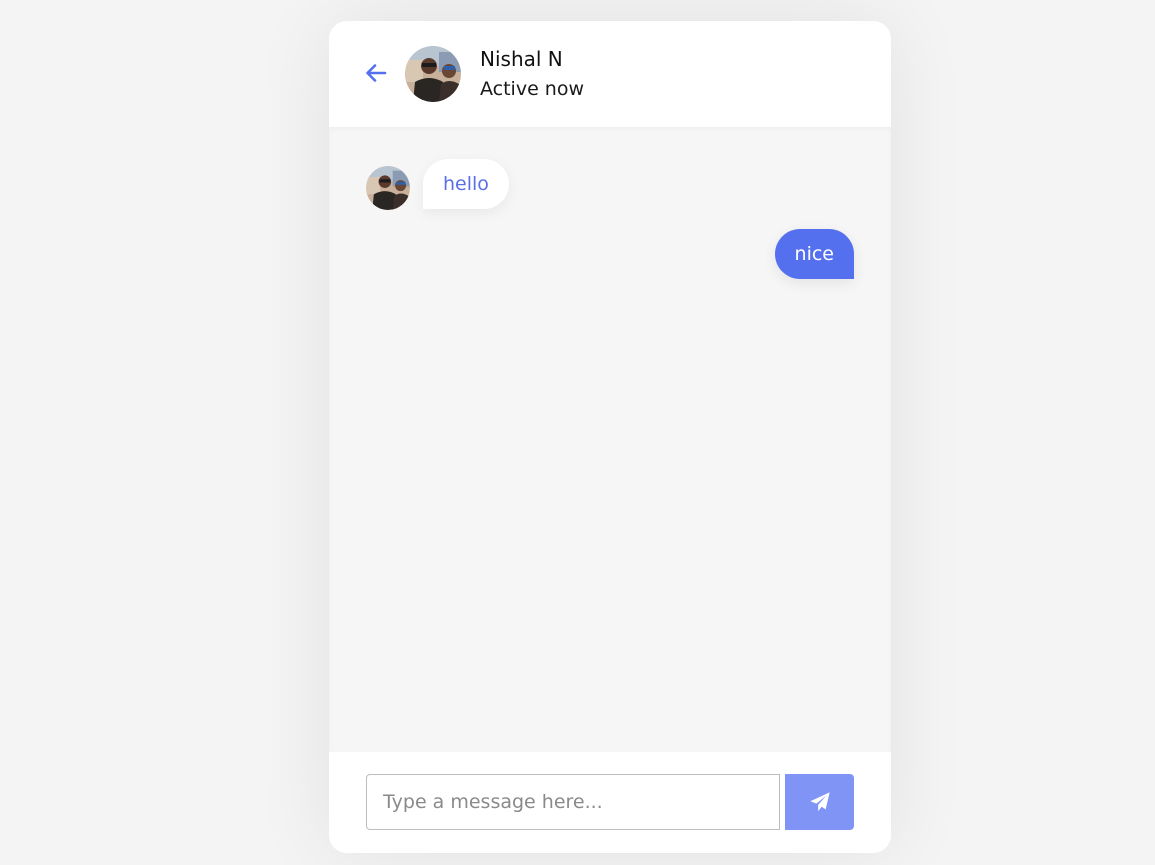 This screenshot has height=865, width=1155. I want to click on composer, so click(610, 802).